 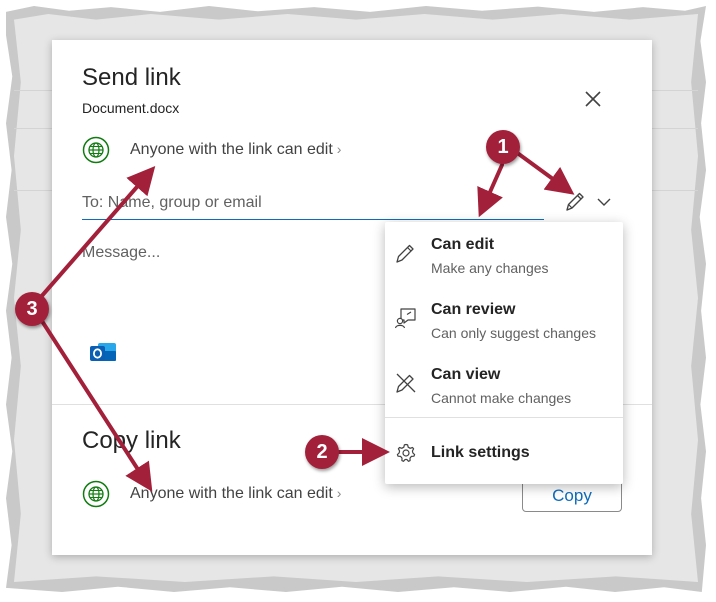 What do you see at coordinates (504, 417) in the screenshot?
I see `menu-divider` at bounding box center [504, 417].